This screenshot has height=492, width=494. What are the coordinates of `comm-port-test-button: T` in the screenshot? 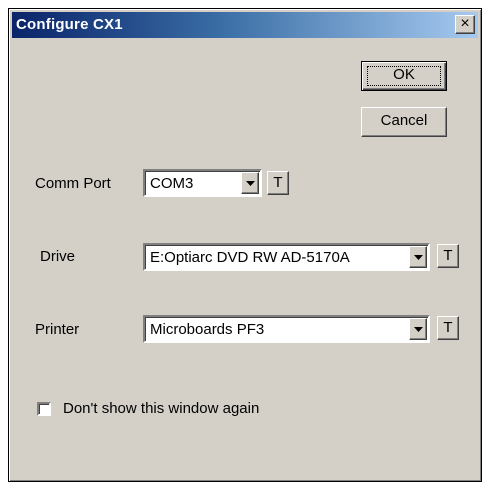 It's located at (278, 183).